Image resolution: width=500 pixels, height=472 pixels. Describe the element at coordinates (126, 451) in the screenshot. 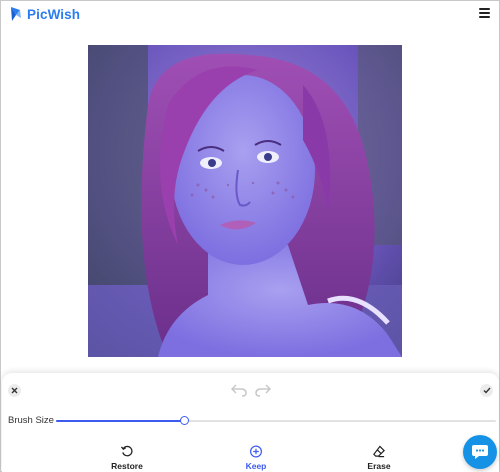

I see `restore-icon` at that location.